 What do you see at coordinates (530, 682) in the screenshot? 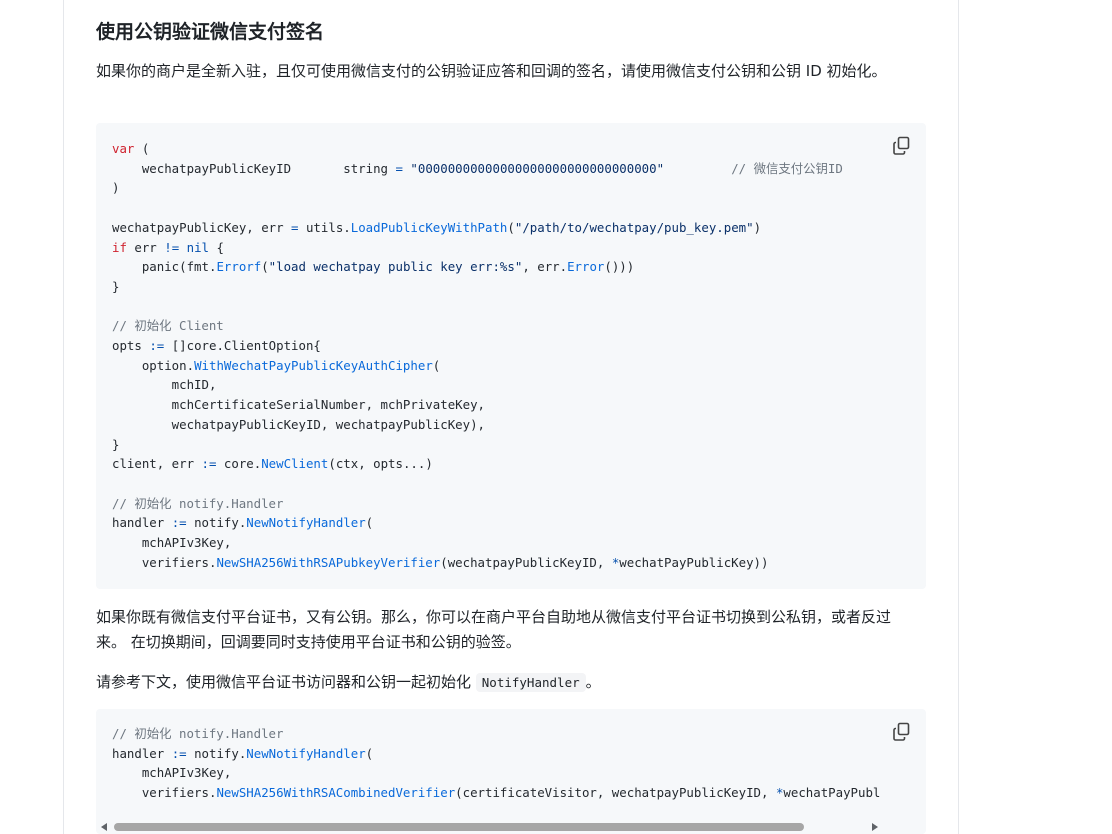
I see `inline-code-notifyhandler: NotifyHandler` at bounding box center [530, 682].